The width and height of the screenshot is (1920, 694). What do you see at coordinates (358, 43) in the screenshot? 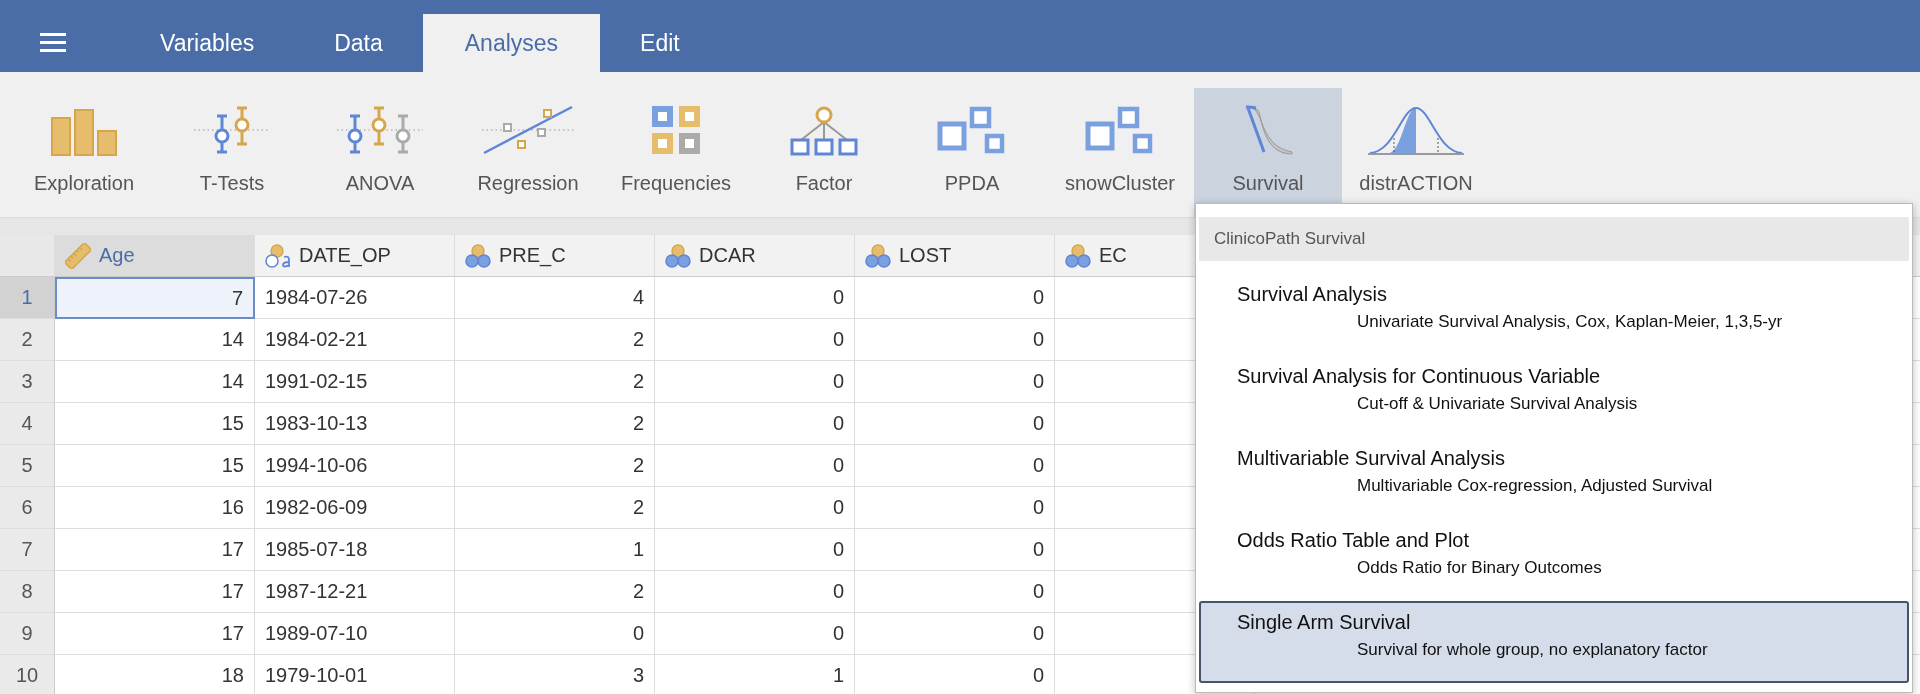
I see `tab: Data` at bounding box center [358, 43].